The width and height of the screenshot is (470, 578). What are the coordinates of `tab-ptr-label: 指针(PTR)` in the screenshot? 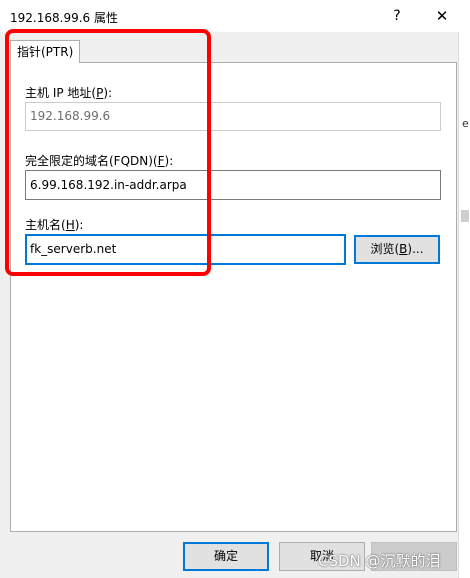 It's located at (45, 52).